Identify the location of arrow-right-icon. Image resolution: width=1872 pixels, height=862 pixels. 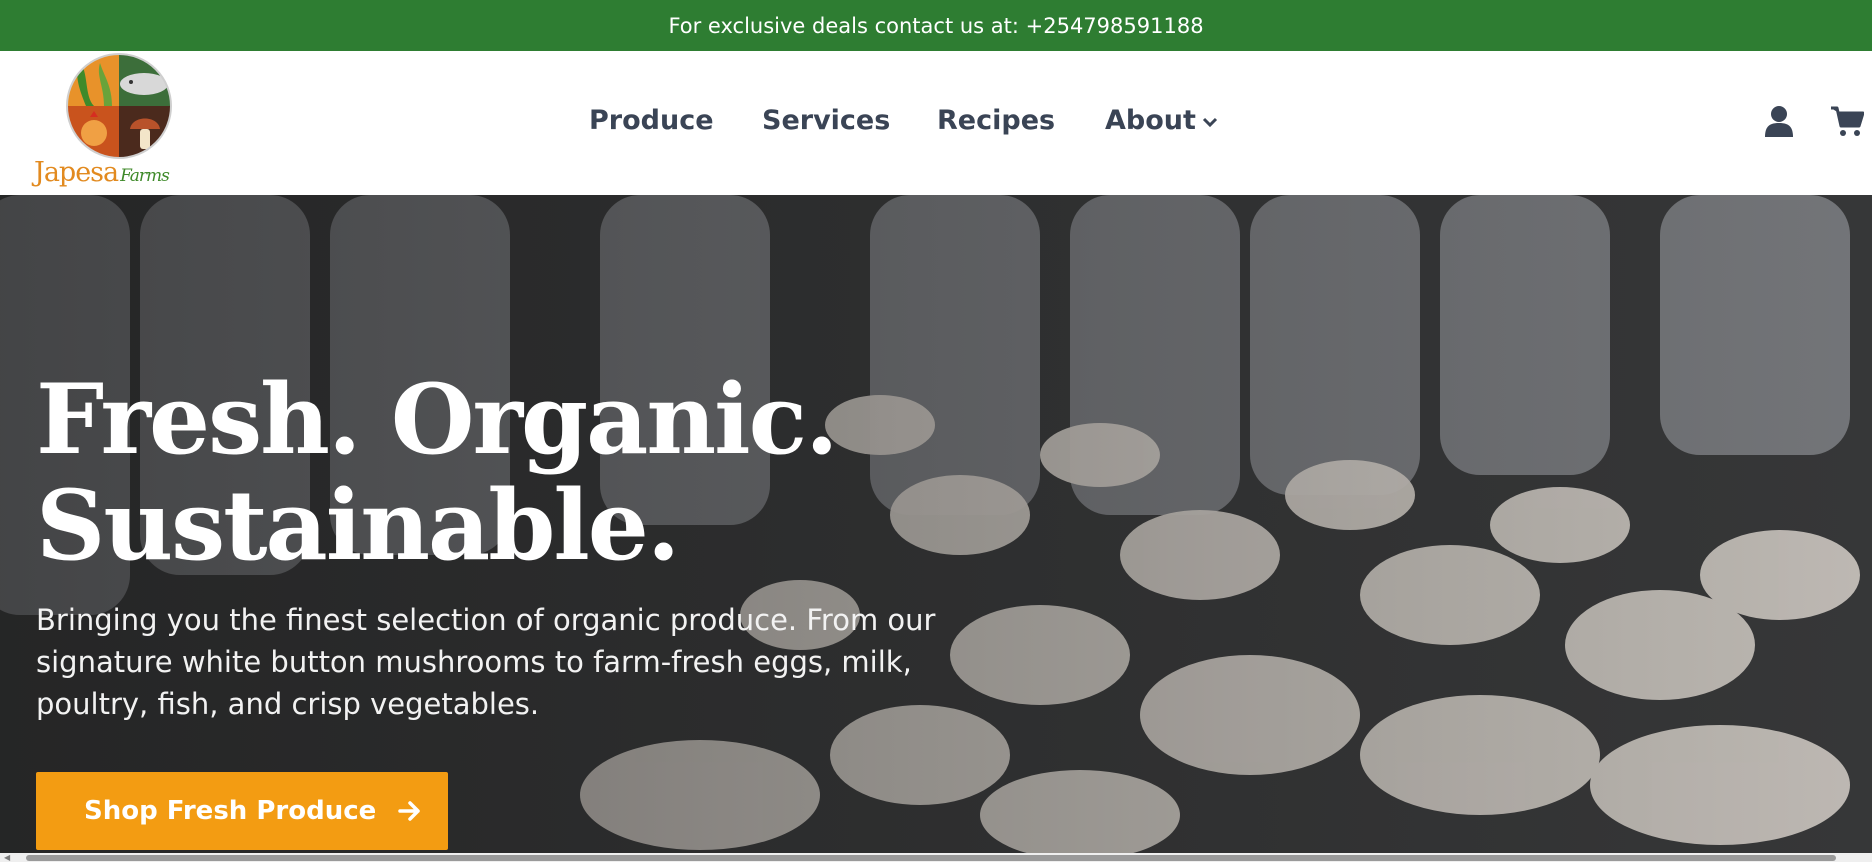
(409, 811).